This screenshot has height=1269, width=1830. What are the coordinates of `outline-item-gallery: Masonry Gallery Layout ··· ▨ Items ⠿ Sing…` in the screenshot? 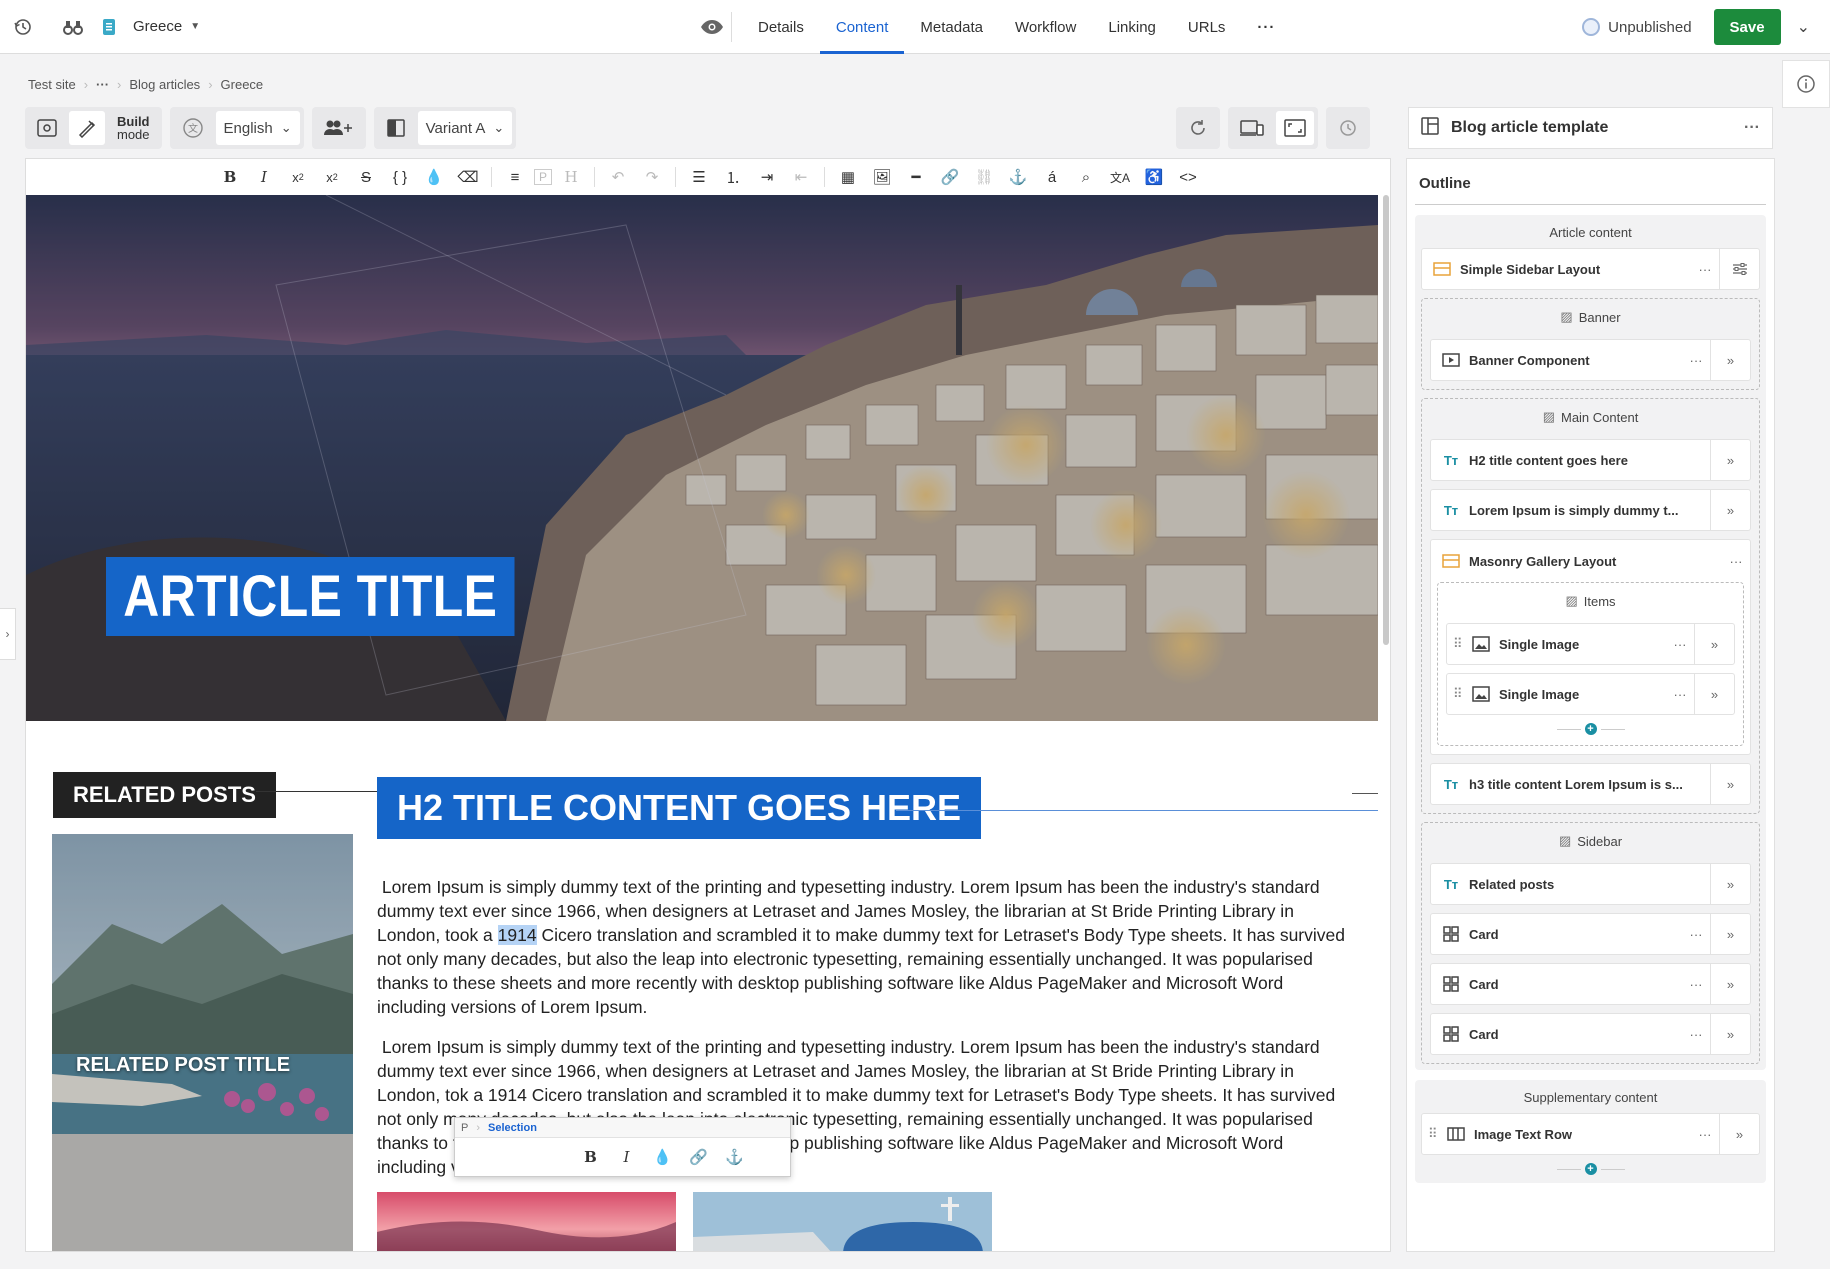 It's located at (1590, 647).